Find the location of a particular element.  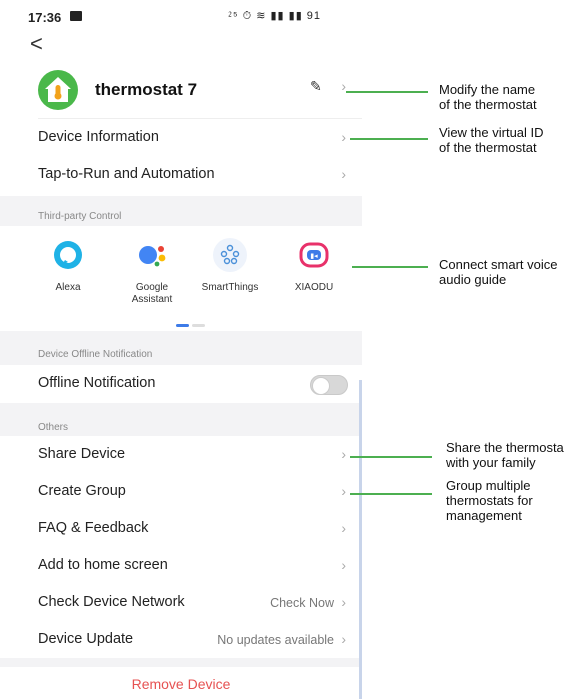

row-label: Tap-to-Run and Automation is located at coordinates (126, 174).